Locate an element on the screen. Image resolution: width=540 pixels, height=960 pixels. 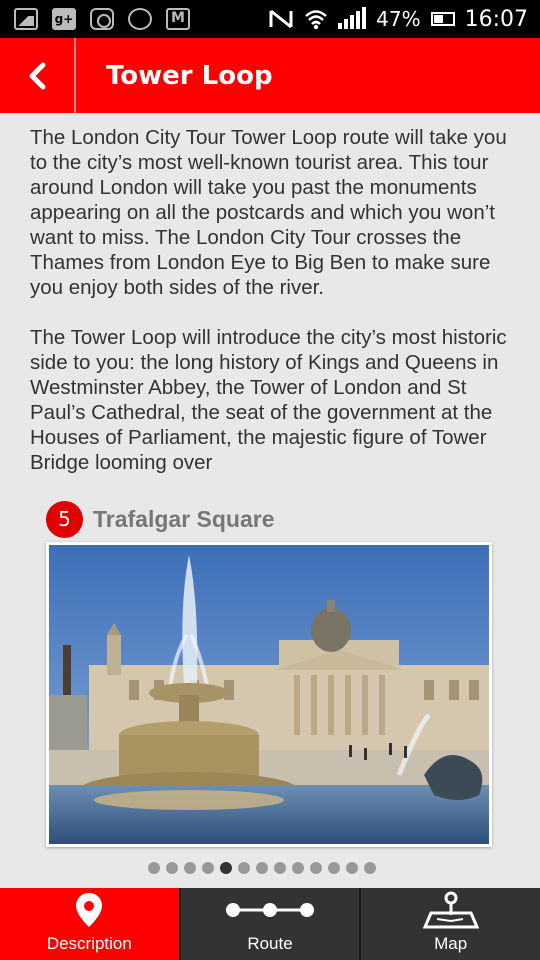
wifi-icon is located at coordinates (316, 20).